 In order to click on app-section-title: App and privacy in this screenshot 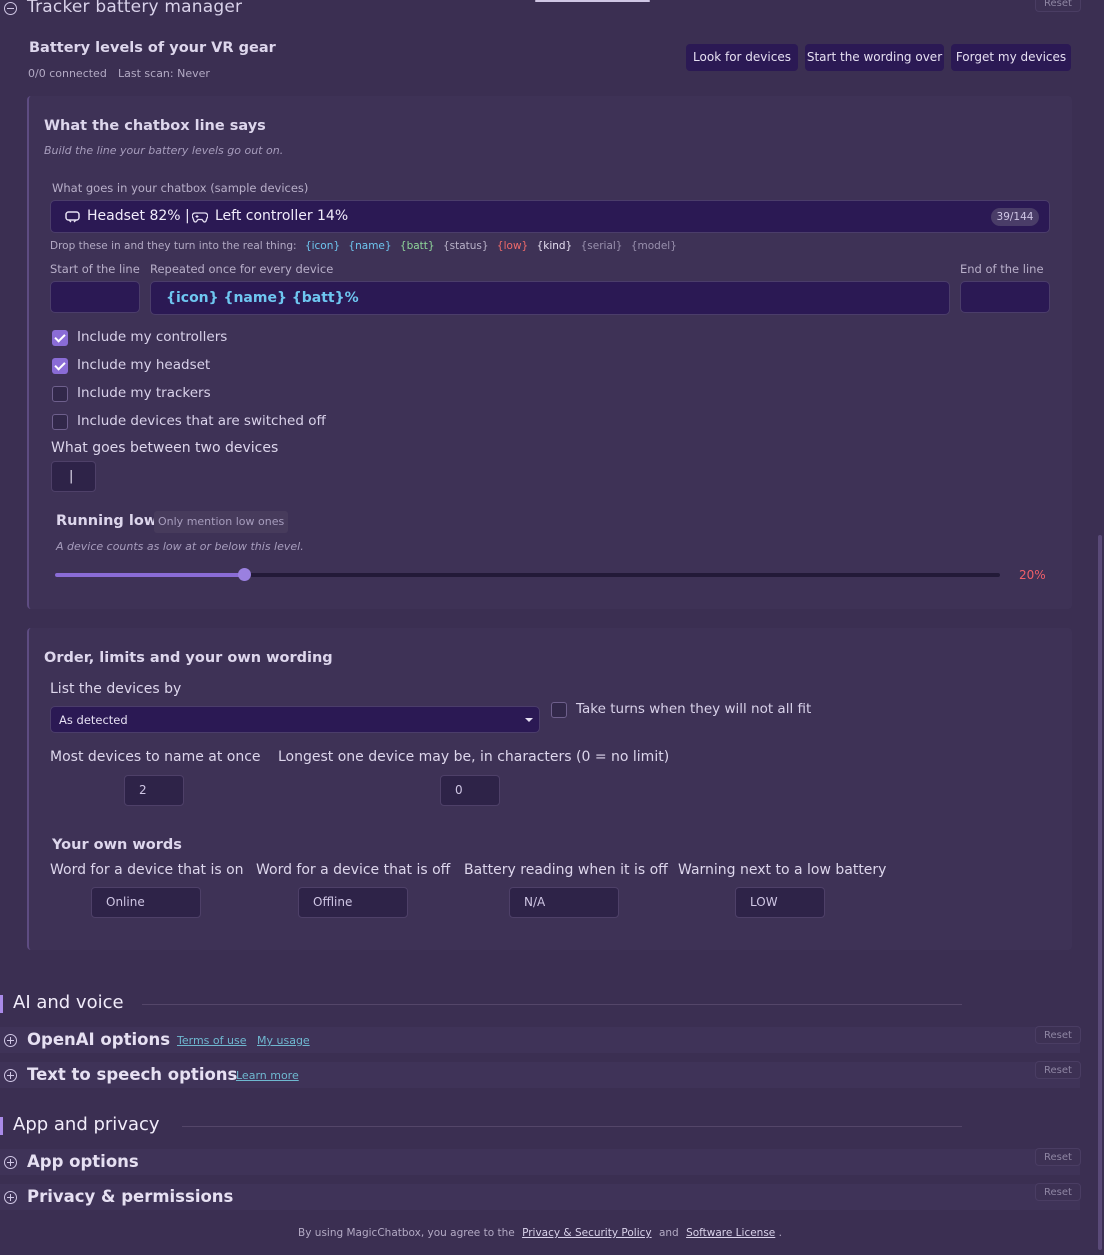, I will do `click(86, 1124)`.